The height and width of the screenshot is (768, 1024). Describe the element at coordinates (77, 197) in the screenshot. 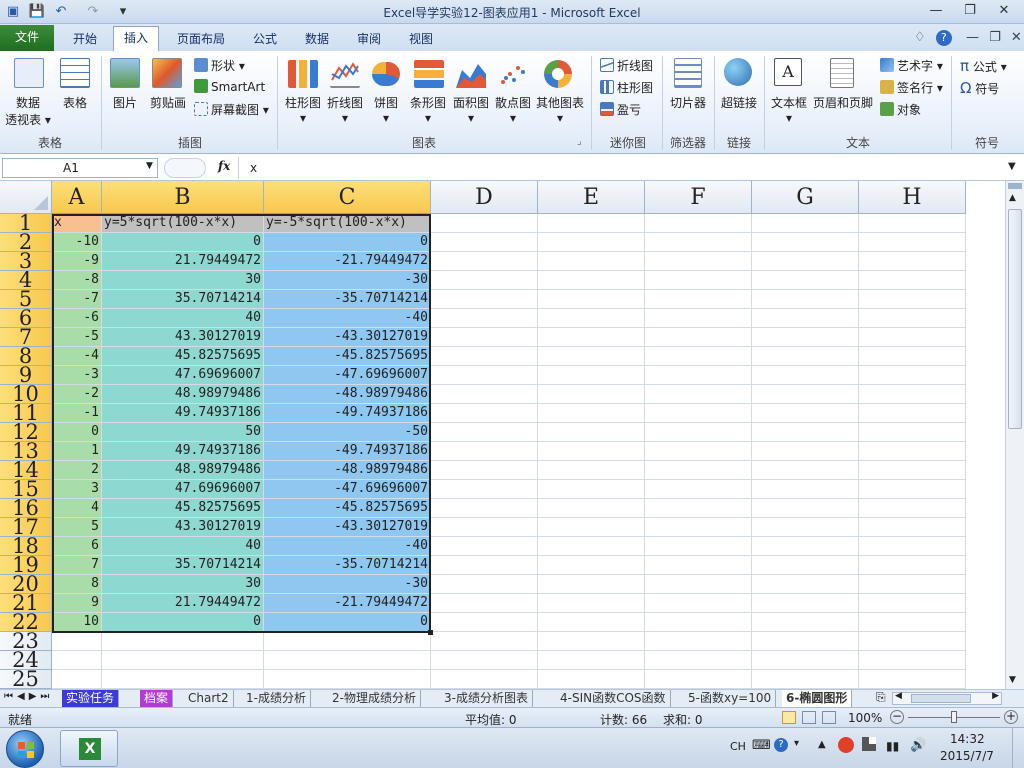

I see `column-header-a: A` at that location.